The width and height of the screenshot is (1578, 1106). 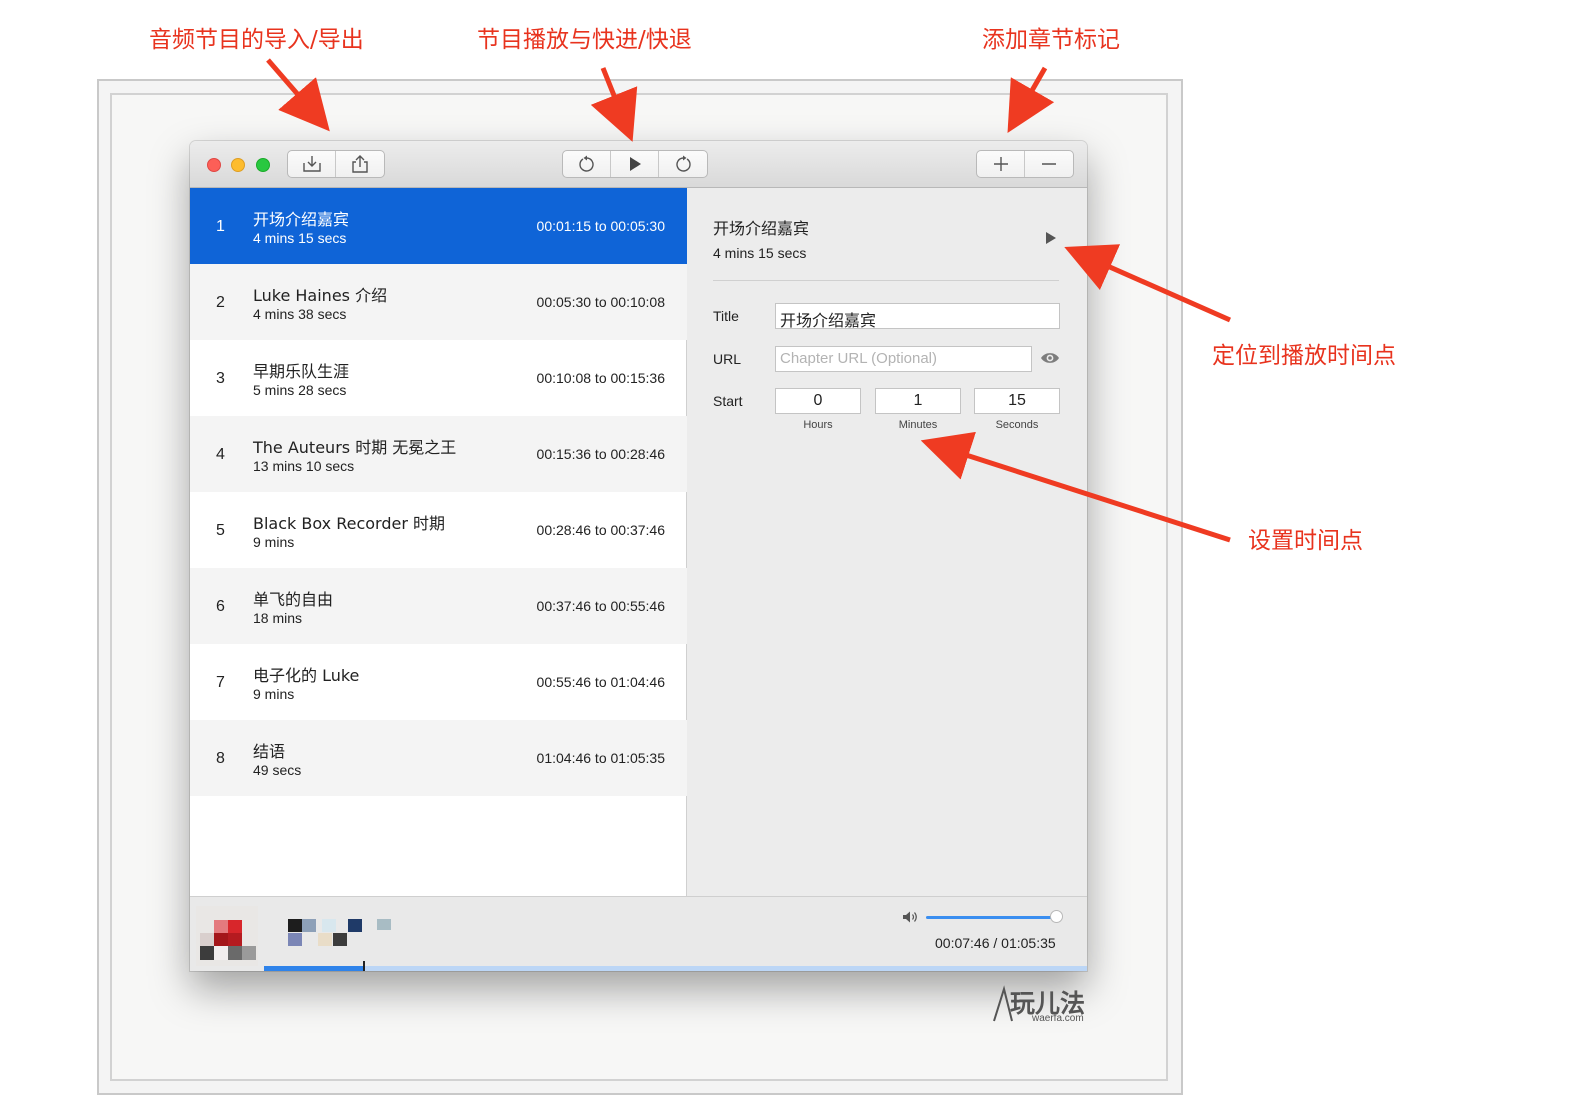 What do you see at coordinates (728, 401) in the screenshot?
I see `start-label: Start` at bounding box center [728, 401].